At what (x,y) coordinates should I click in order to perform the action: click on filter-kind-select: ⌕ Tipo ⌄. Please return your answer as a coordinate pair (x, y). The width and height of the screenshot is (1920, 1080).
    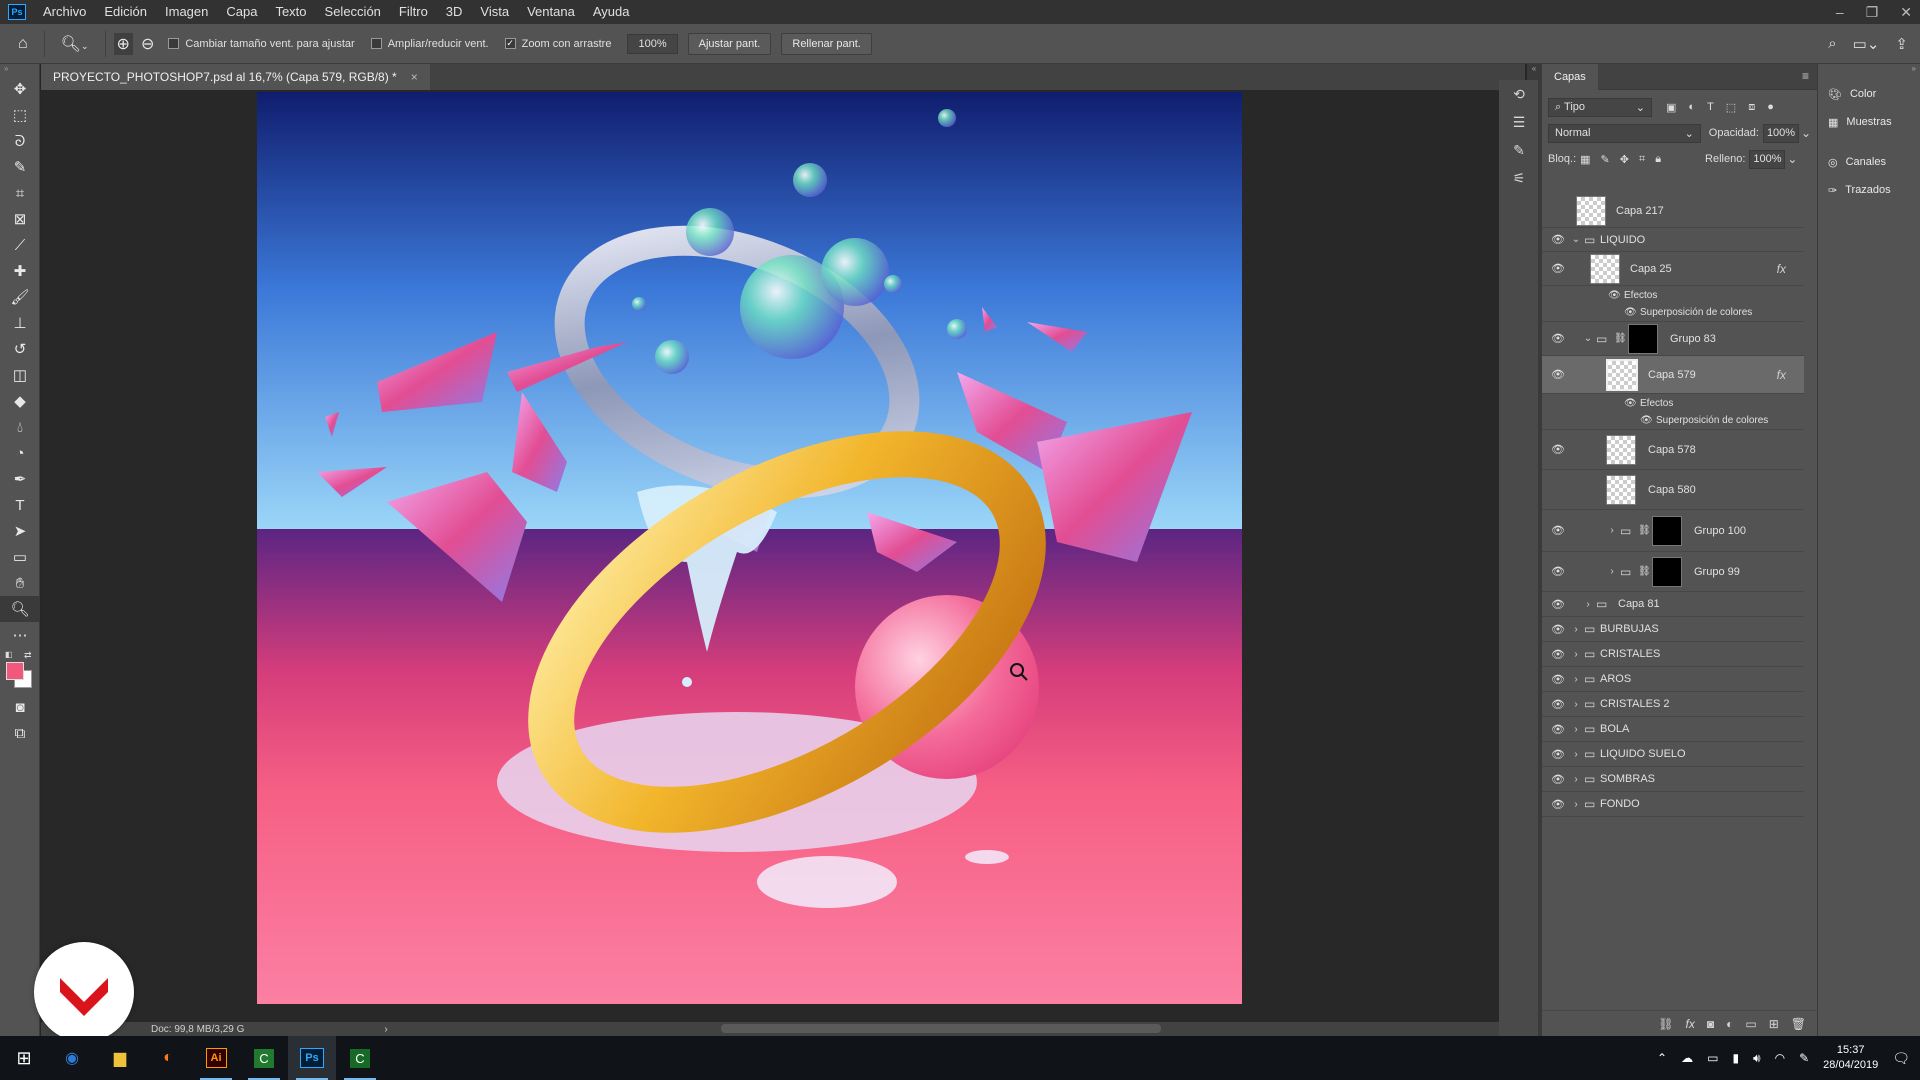
    Looking at the image, I should click on (1600, 107).